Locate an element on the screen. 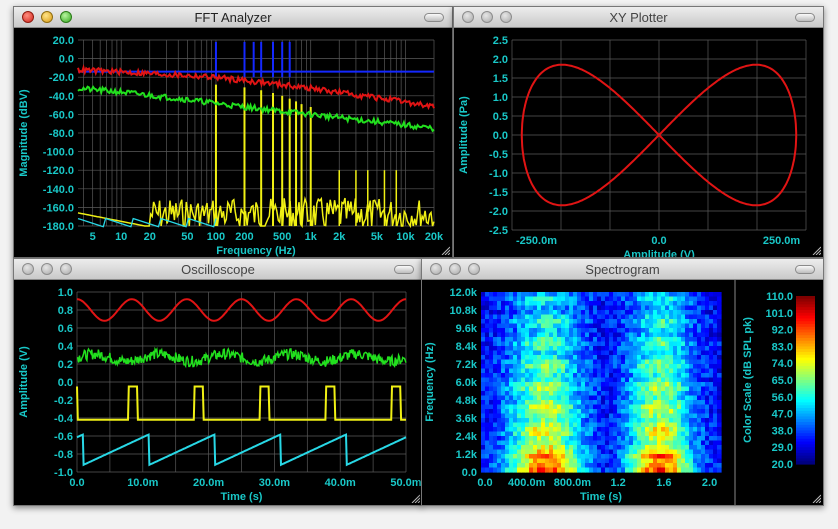 This screenshot has width=838, height=529. window-titlebar: FFT Analyzer is located at coordinates (233, 17).